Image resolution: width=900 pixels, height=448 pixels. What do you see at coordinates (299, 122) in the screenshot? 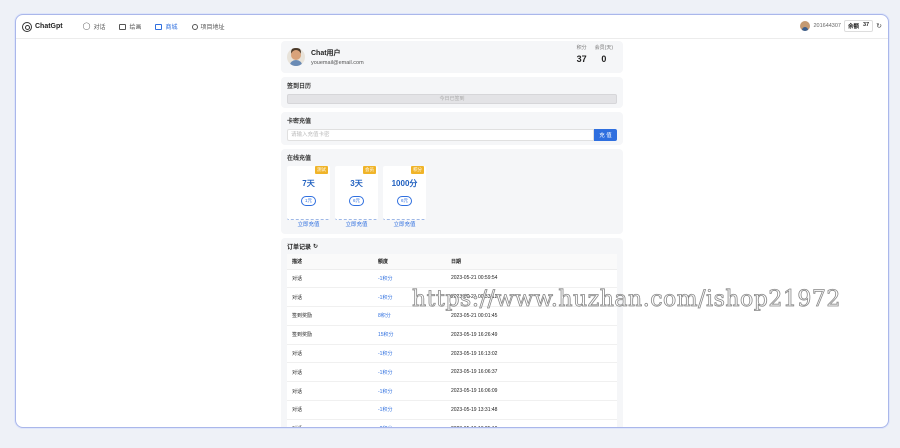
I see `card-recharge-title: 卡密充值` at bounding box center [299, 122].